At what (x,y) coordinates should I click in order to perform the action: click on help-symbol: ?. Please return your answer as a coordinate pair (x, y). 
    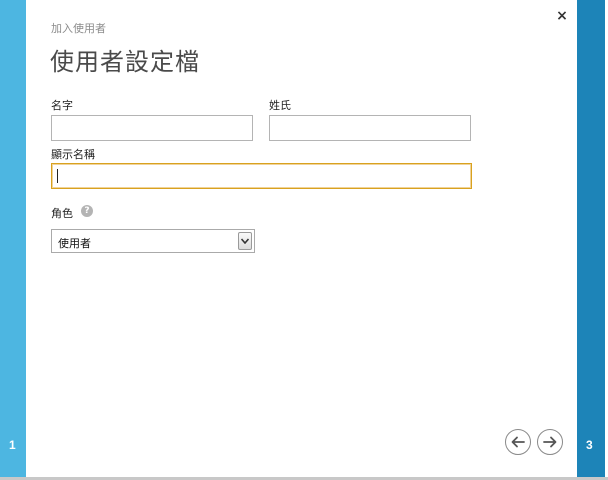
    Looking at the image, I should click on (87, 211).